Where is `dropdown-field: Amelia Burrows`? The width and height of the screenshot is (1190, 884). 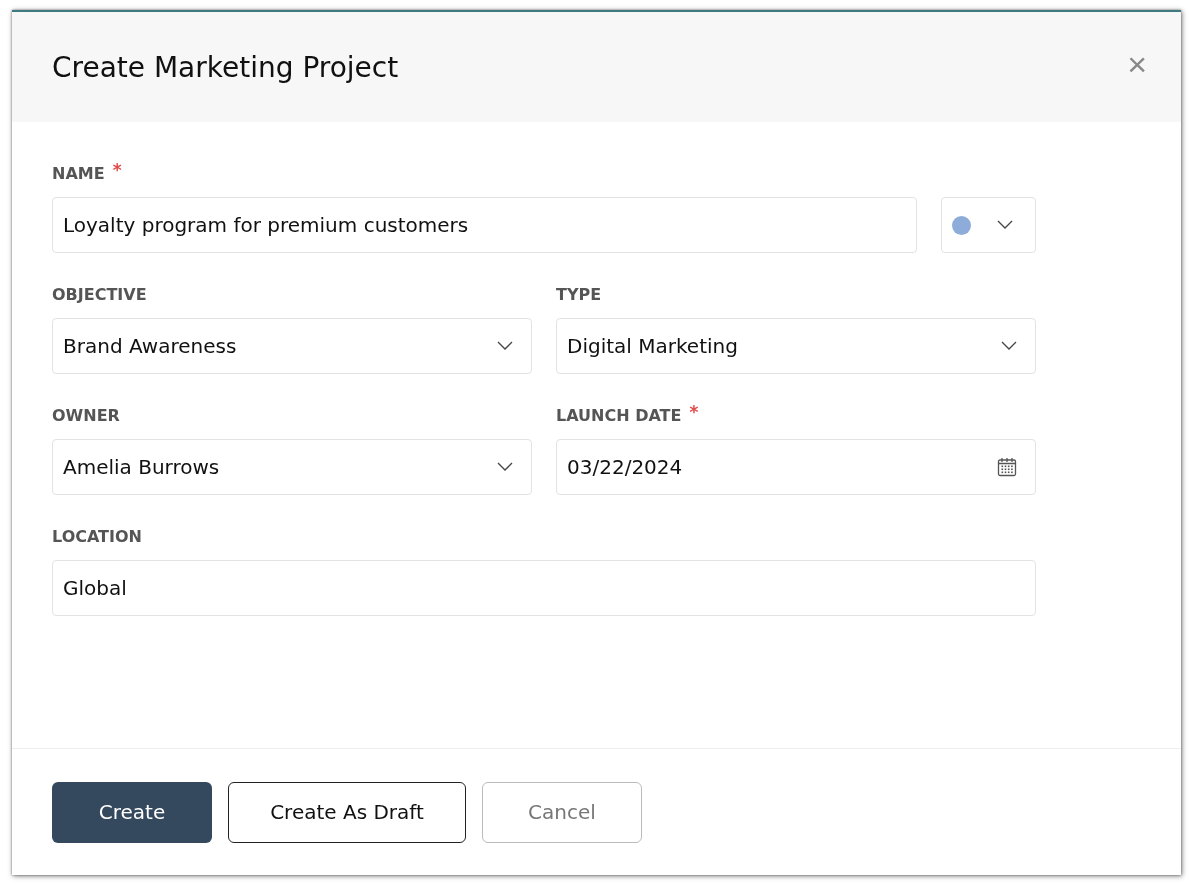 dropdown-field: Amelia Burrows is located at coordinates (292, 467).